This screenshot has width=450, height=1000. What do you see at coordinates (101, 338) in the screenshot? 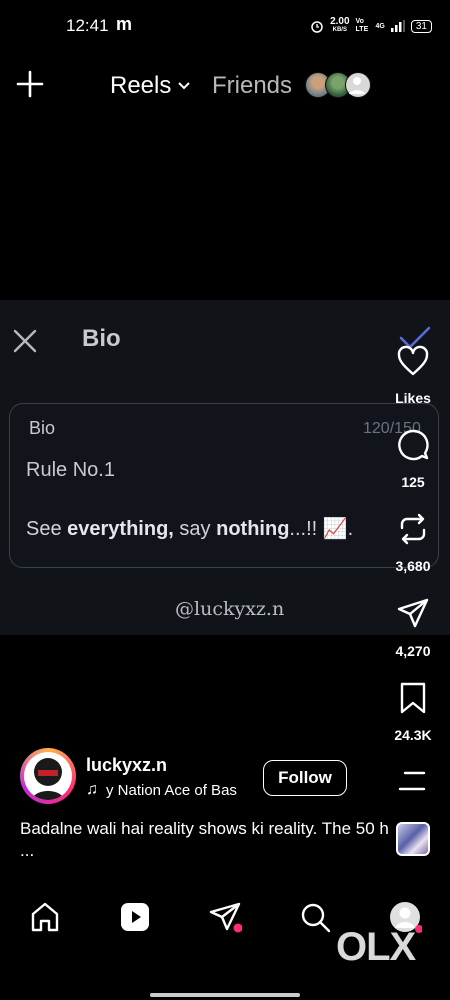
I see `bio-title: Bio` at bounding box center [101, 338].